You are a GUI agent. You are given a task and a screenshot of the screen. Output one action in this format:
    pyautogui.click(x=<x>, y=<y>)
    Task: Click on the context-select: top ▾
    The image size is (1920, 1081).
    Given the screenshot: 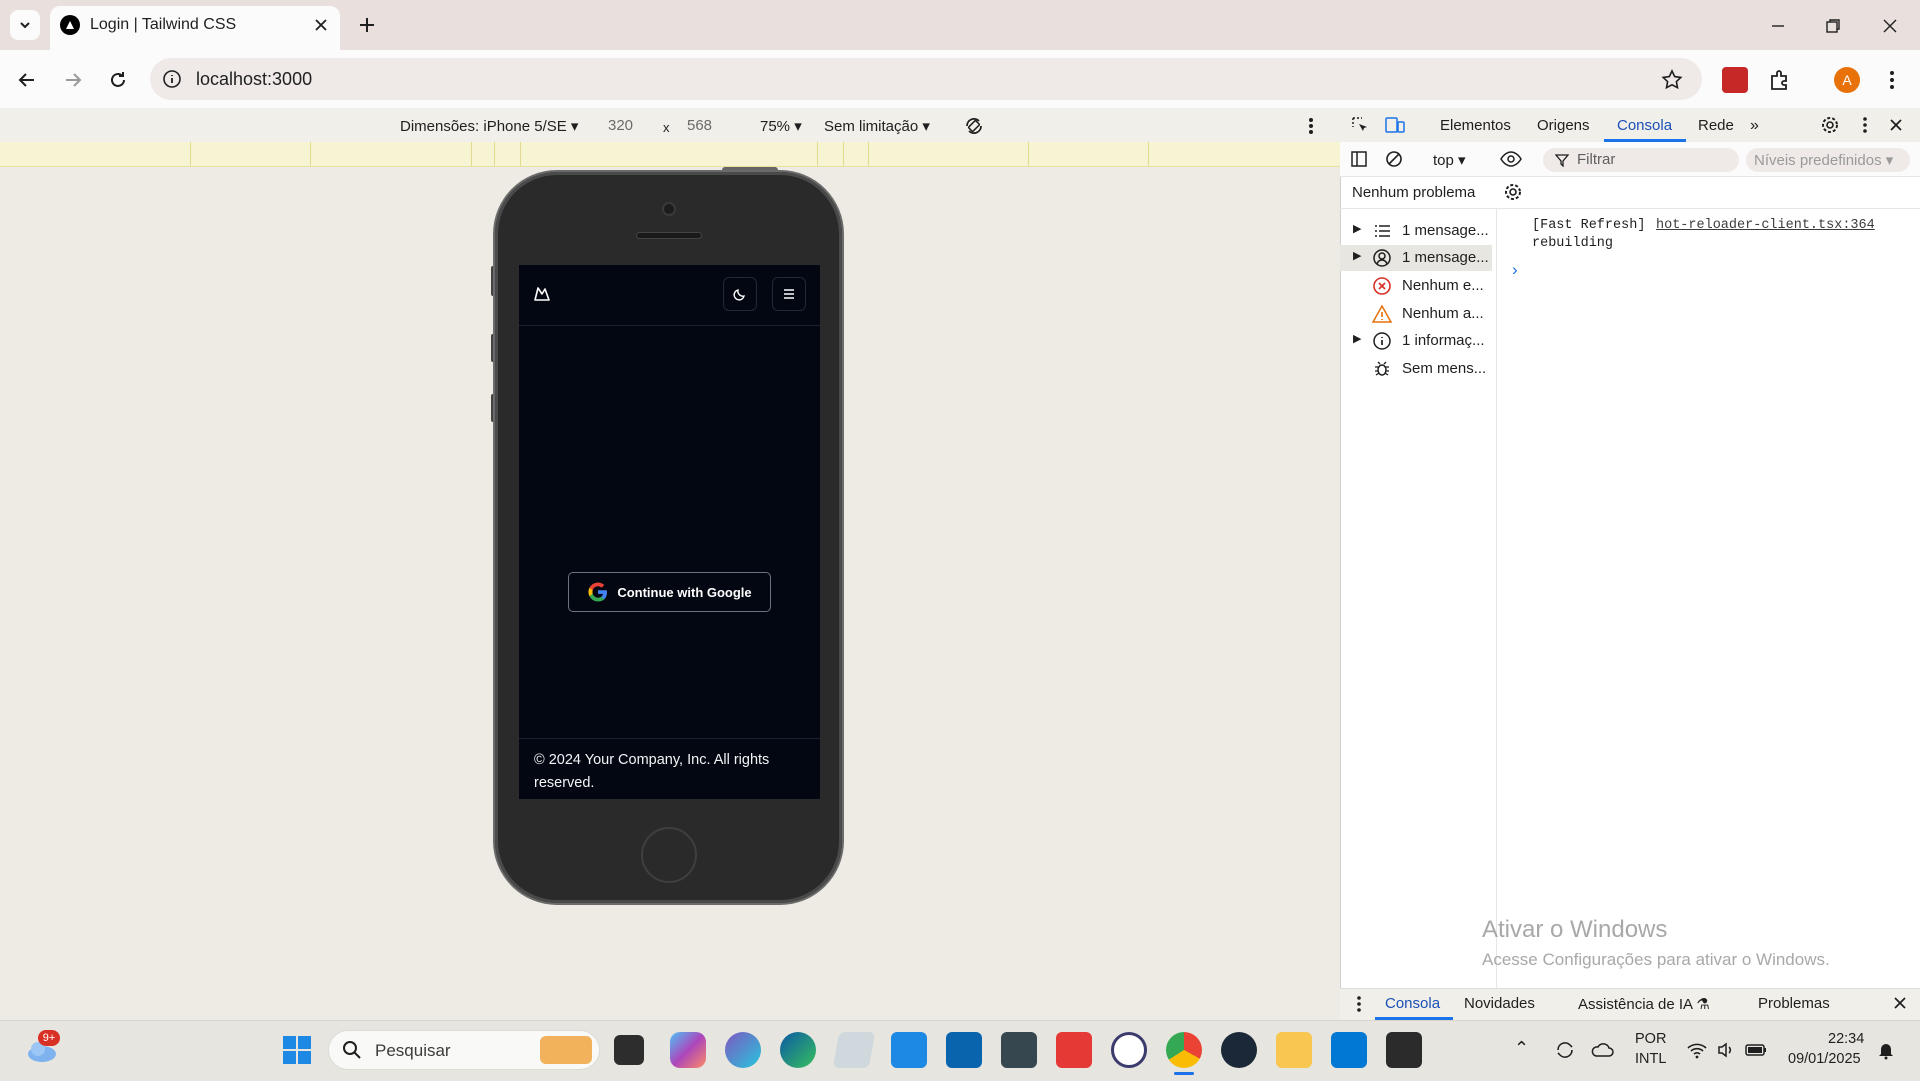 What is the action you would take?
    pyautogui.click(x=1449, y=160)
    